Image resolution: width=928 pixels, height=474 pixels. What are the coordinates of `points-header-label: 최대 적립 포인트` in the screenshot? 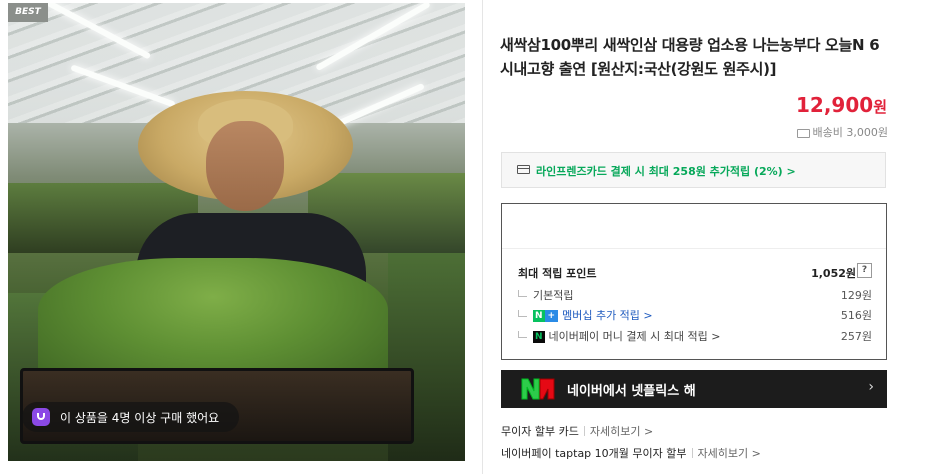 It's located at (557, 273).